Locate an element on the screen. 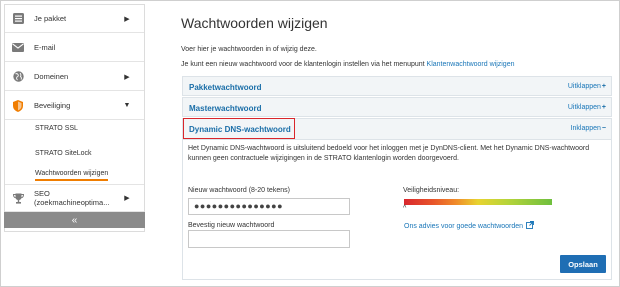 The width and height of the screenshot is (620, 287). sidebar-item-beveiliging: Beveiliging ▼ is located at coordinates (74, 106).